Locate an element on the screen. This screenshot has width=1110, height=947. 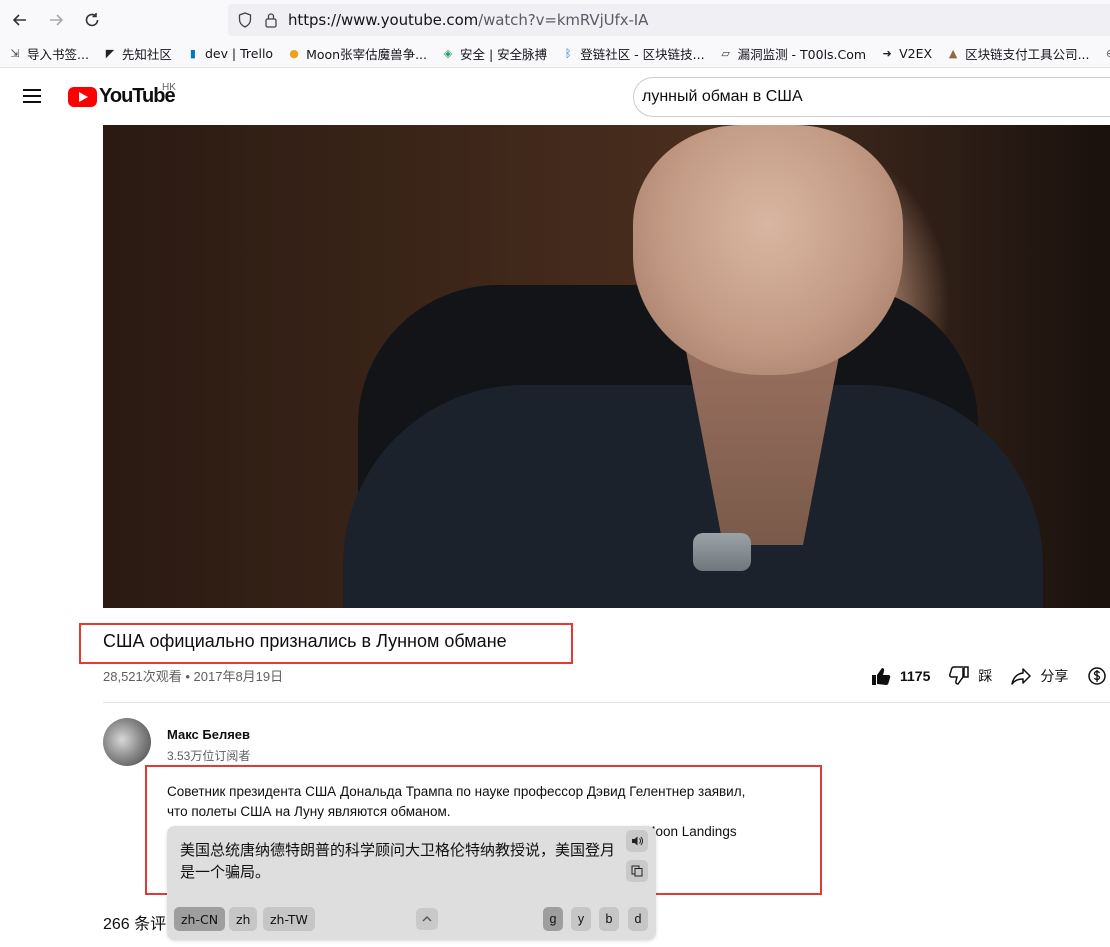
chevron-up-icon is located at coordinates (427, 919).